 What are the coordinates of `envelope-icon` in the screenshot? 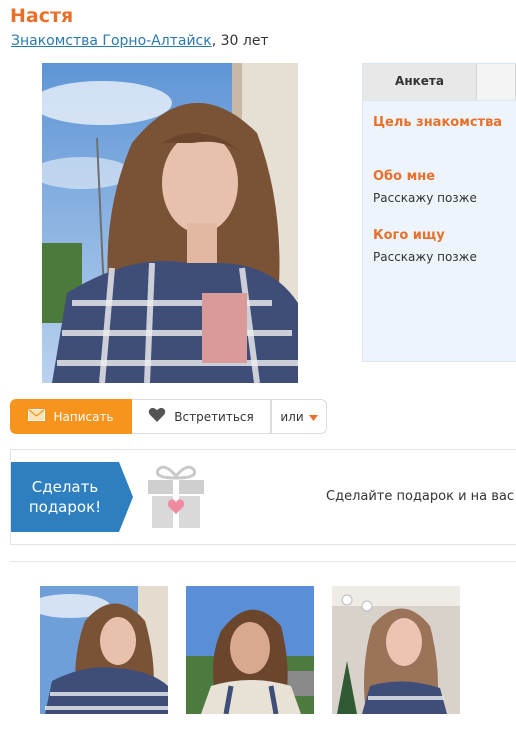 It's located at (37, 416).